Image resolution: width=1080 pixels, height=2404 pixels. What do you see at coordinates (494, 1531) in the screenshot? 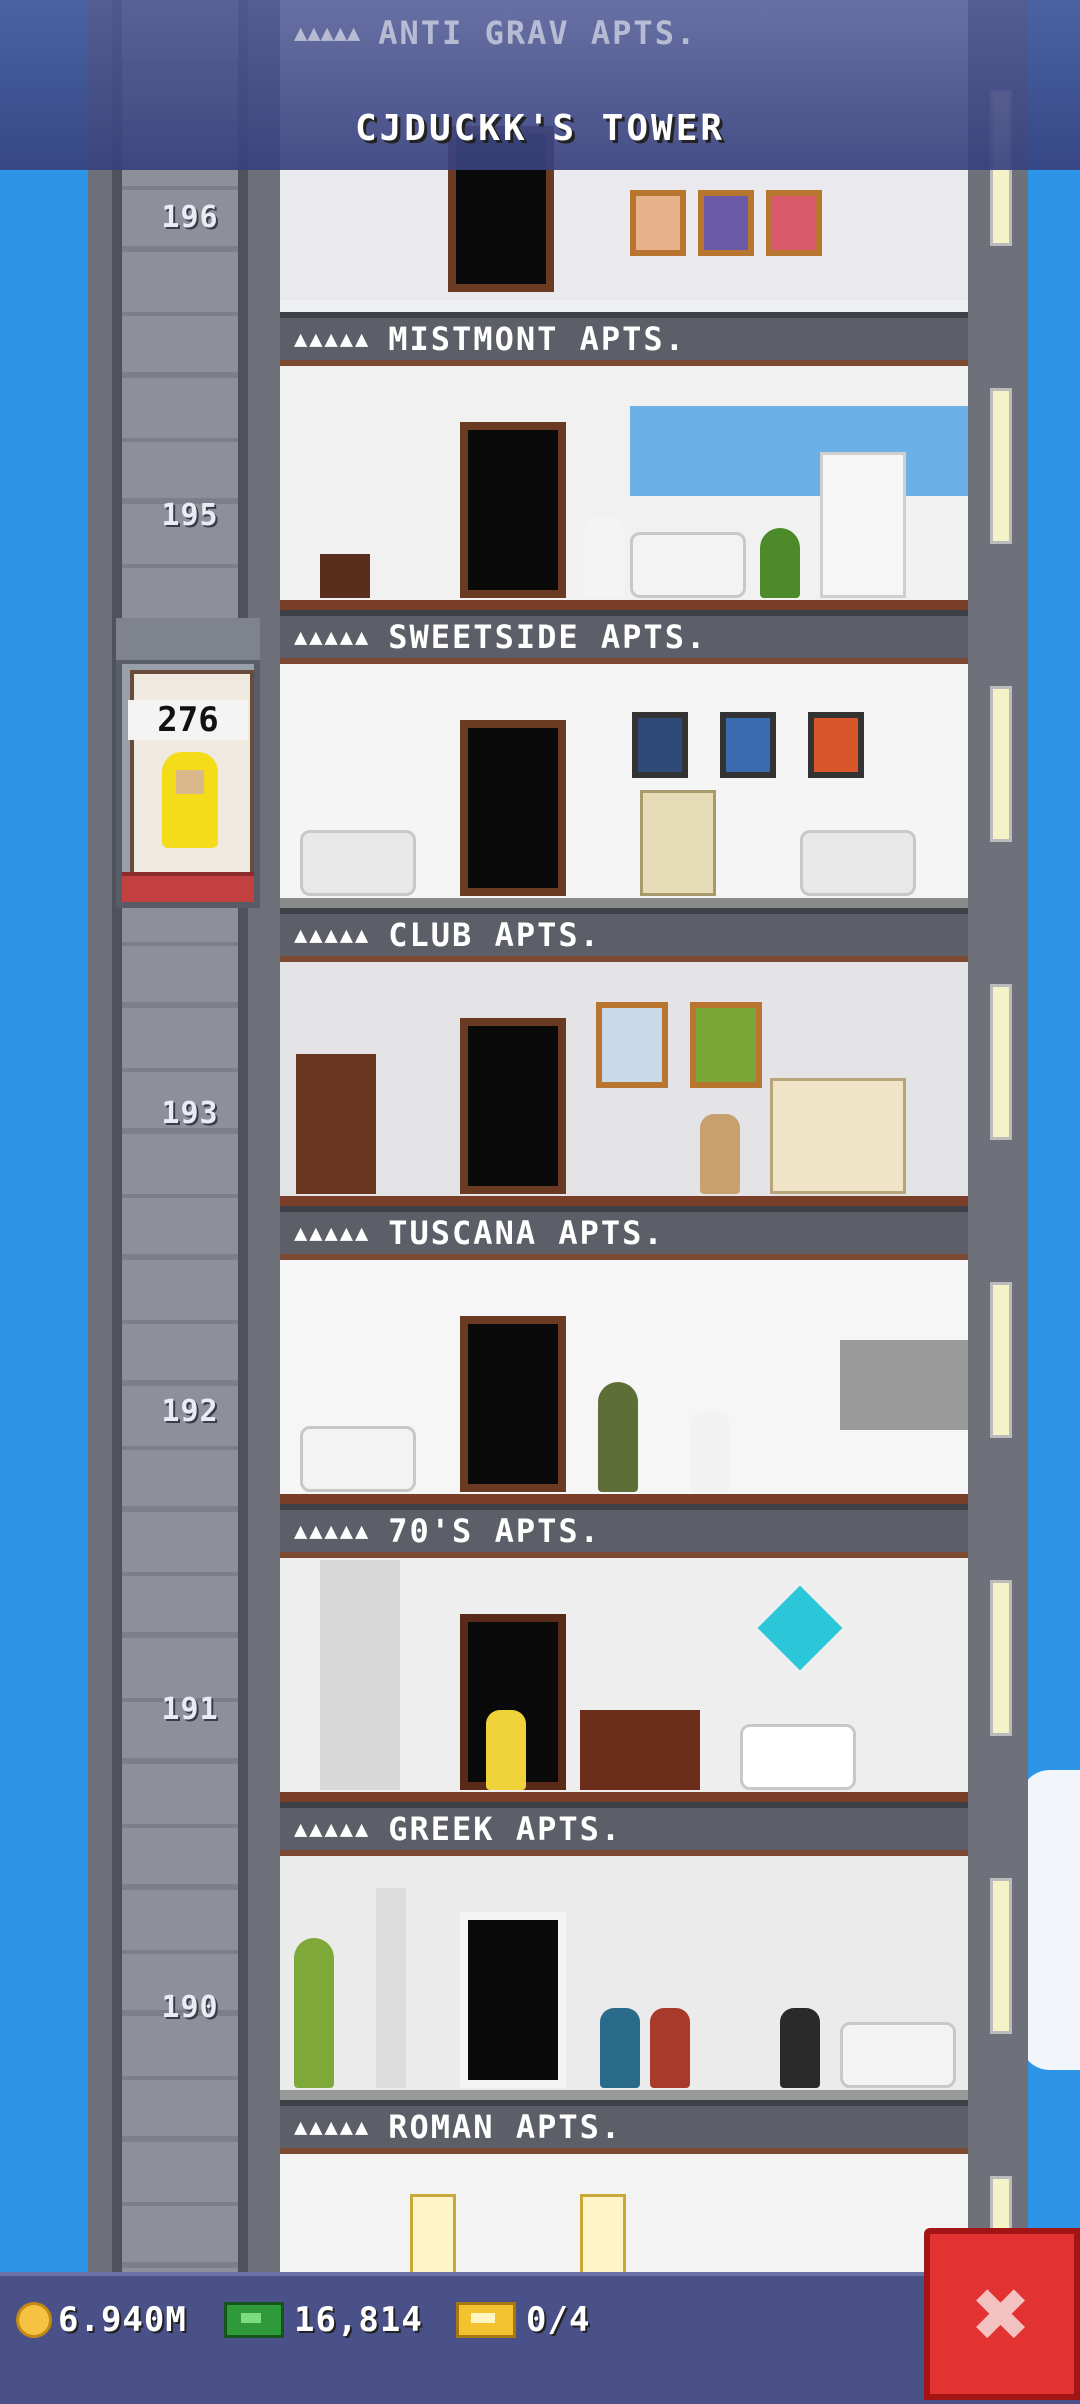
I see `floor-sign-label: 70'S APTS.` at bounding box center [494, 1531].